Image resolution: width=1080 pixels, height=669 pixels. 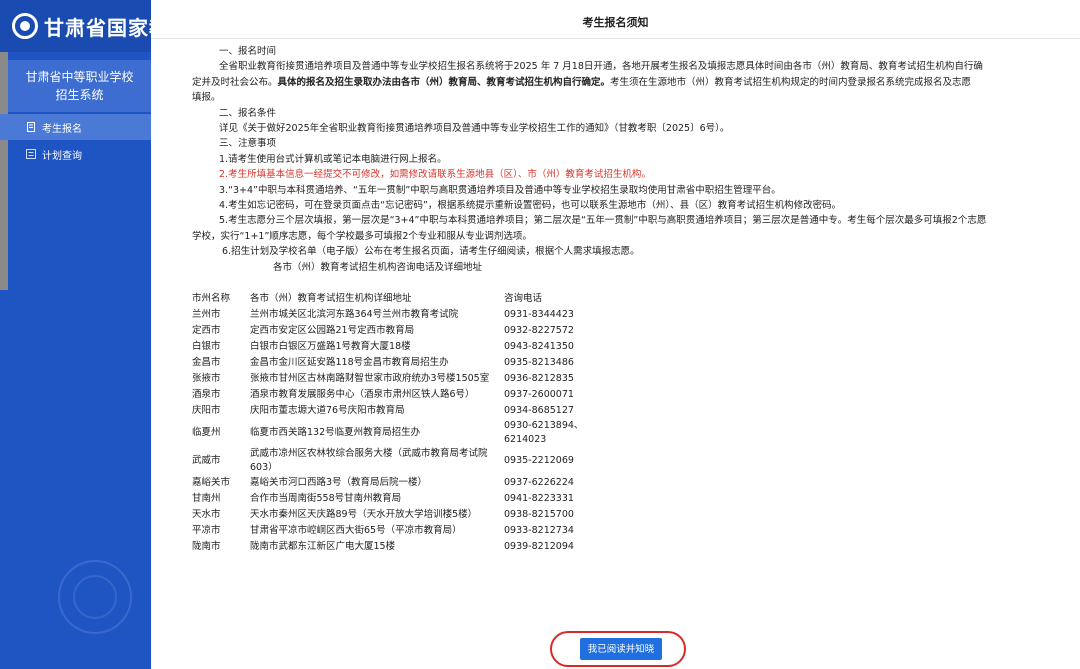 I want to click on notice-item: 1.请考生使用台式计算机或笔记本电脑进行网上报名。, so click(x=333, y=159).